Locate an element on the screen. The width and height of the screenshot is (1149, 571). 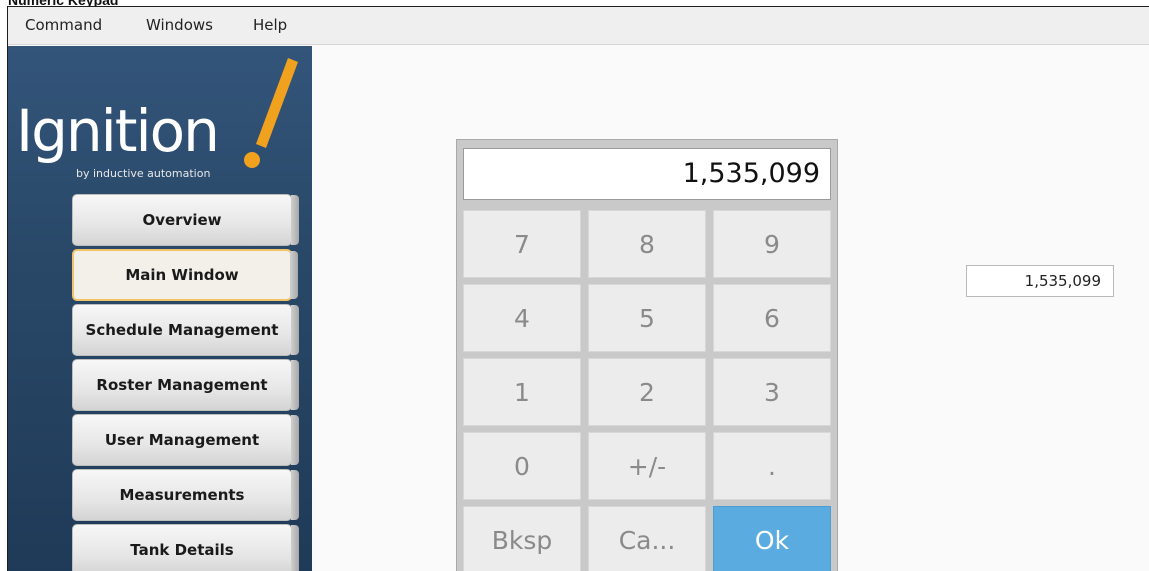
nav-overview-button: Overview is located at coordinates (185, 220).